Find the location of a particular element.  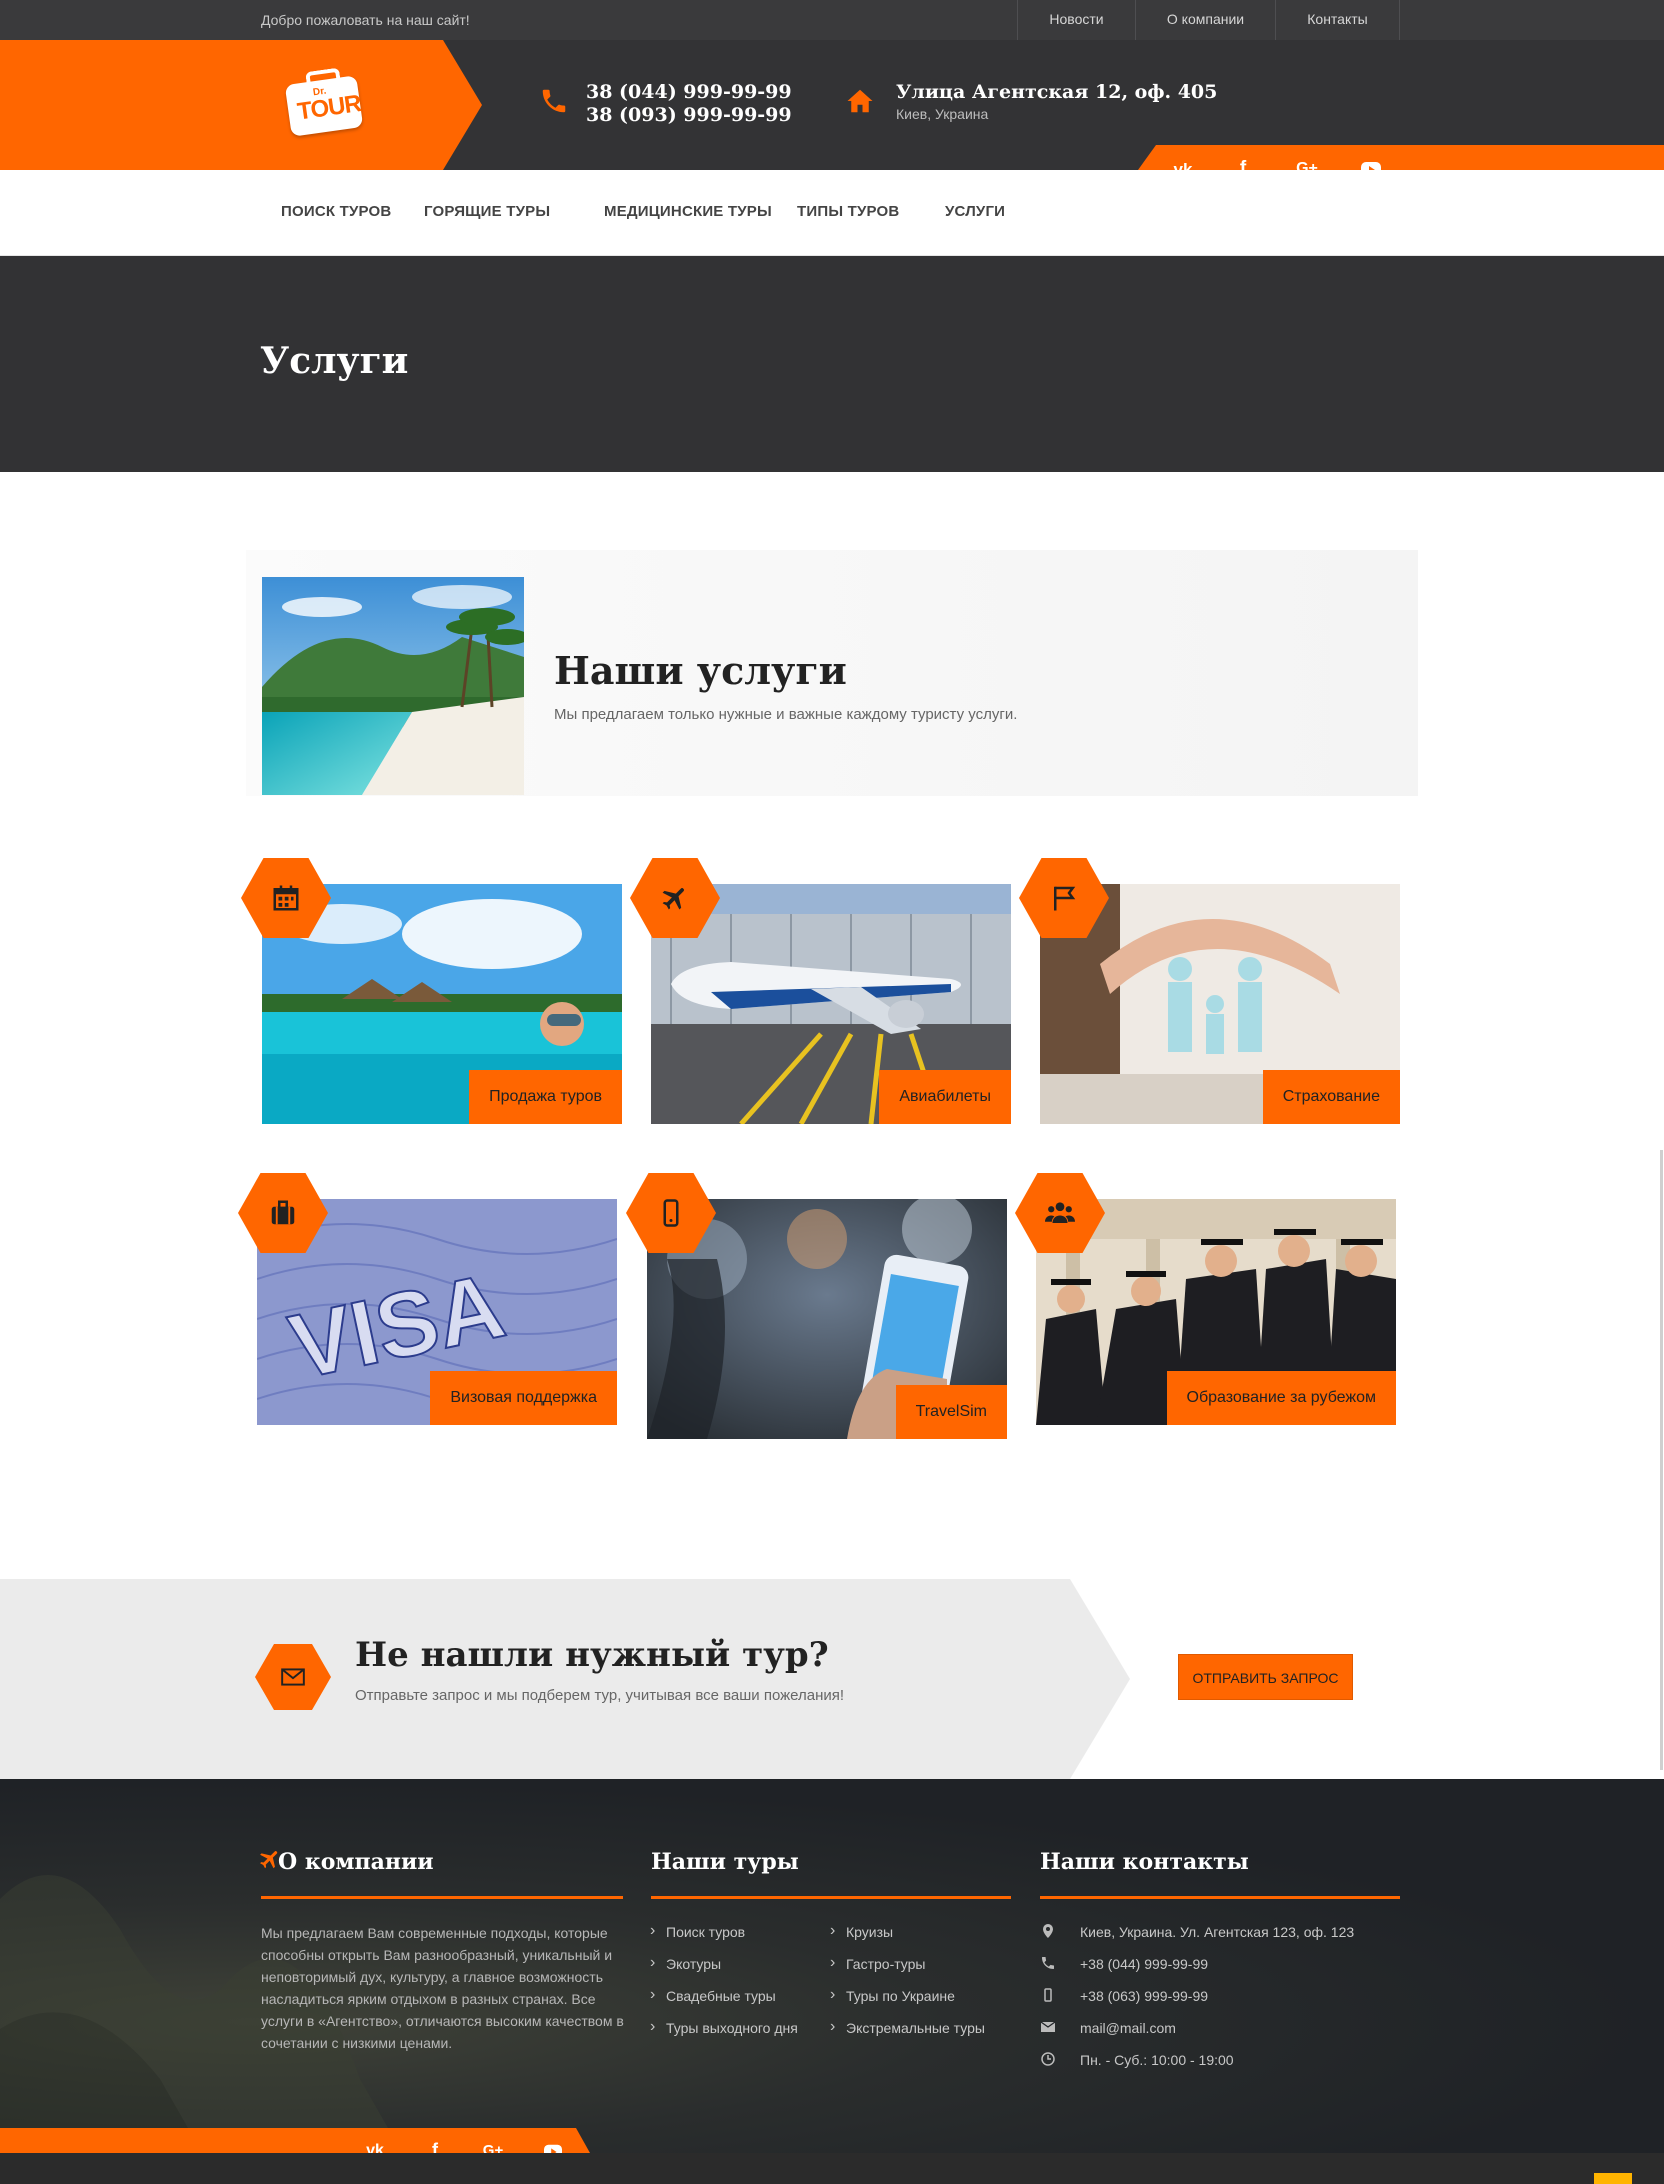

page-title-band: Услуги is located at coordinates (832, 364).